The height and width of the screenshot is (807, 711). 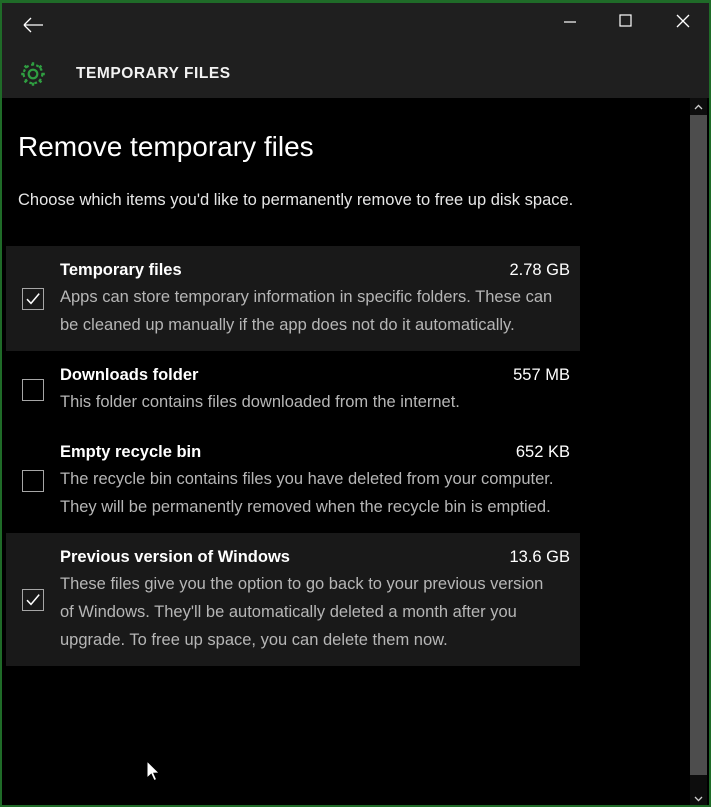 I want to click on list-item-header: Empty recycle bin 652 KB, so click(x=316, y=452).